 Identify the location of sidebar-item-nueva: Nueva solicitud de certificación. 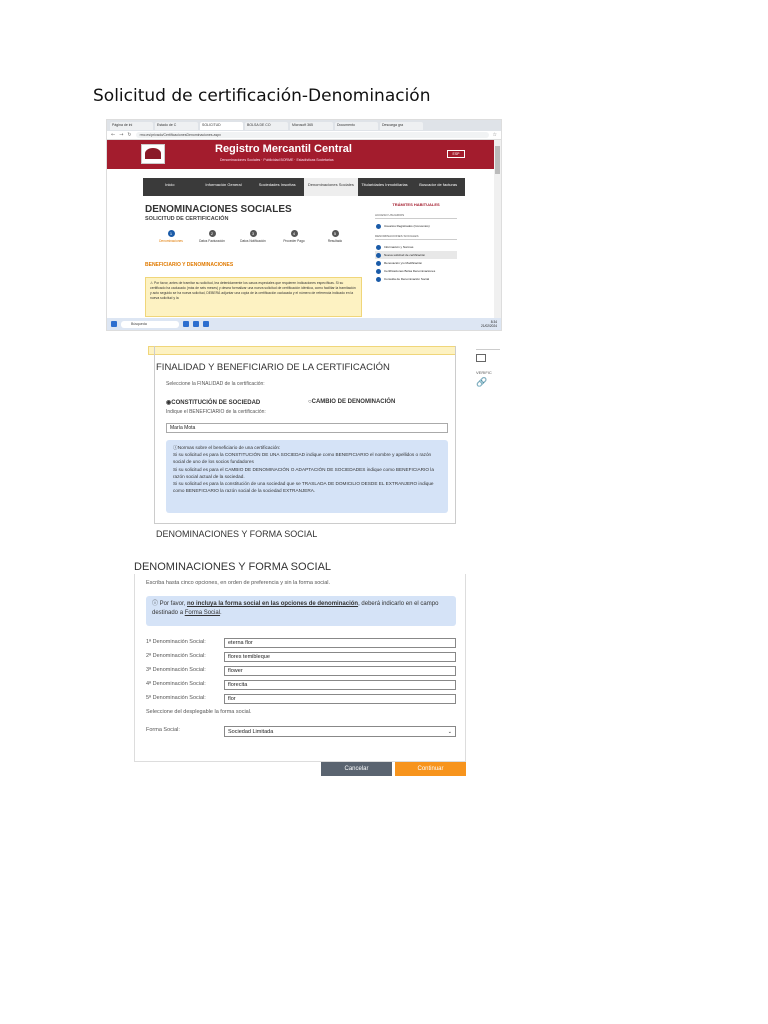
(416, 255).